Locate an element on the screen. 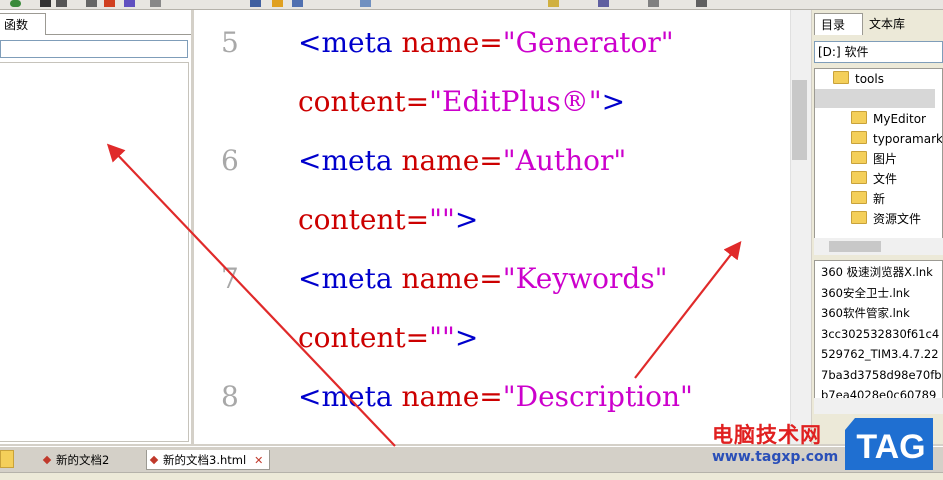  code-text: <meta name="Generator" is located at coordinates (486, 42).